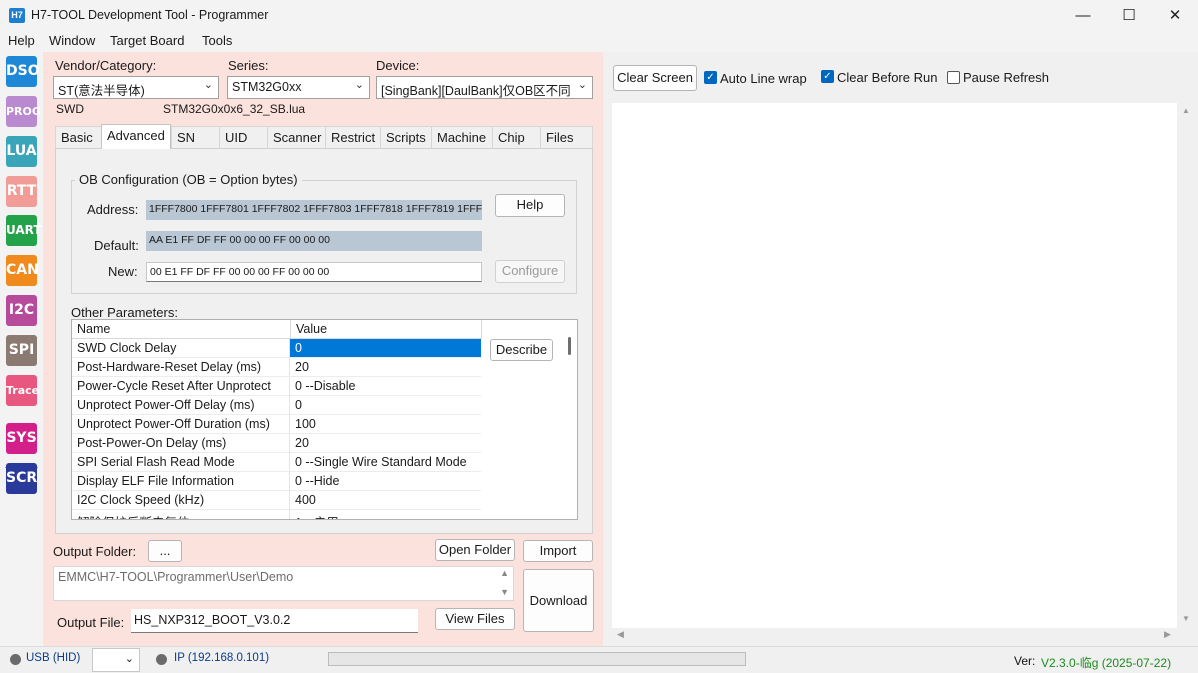 The width and height of the screenshot is (1198, 673). What do you see at coordinates (385, 386) in the screenshot?
I see `param-value-cell: 0 --Disable` at bounding box center [385, 386].